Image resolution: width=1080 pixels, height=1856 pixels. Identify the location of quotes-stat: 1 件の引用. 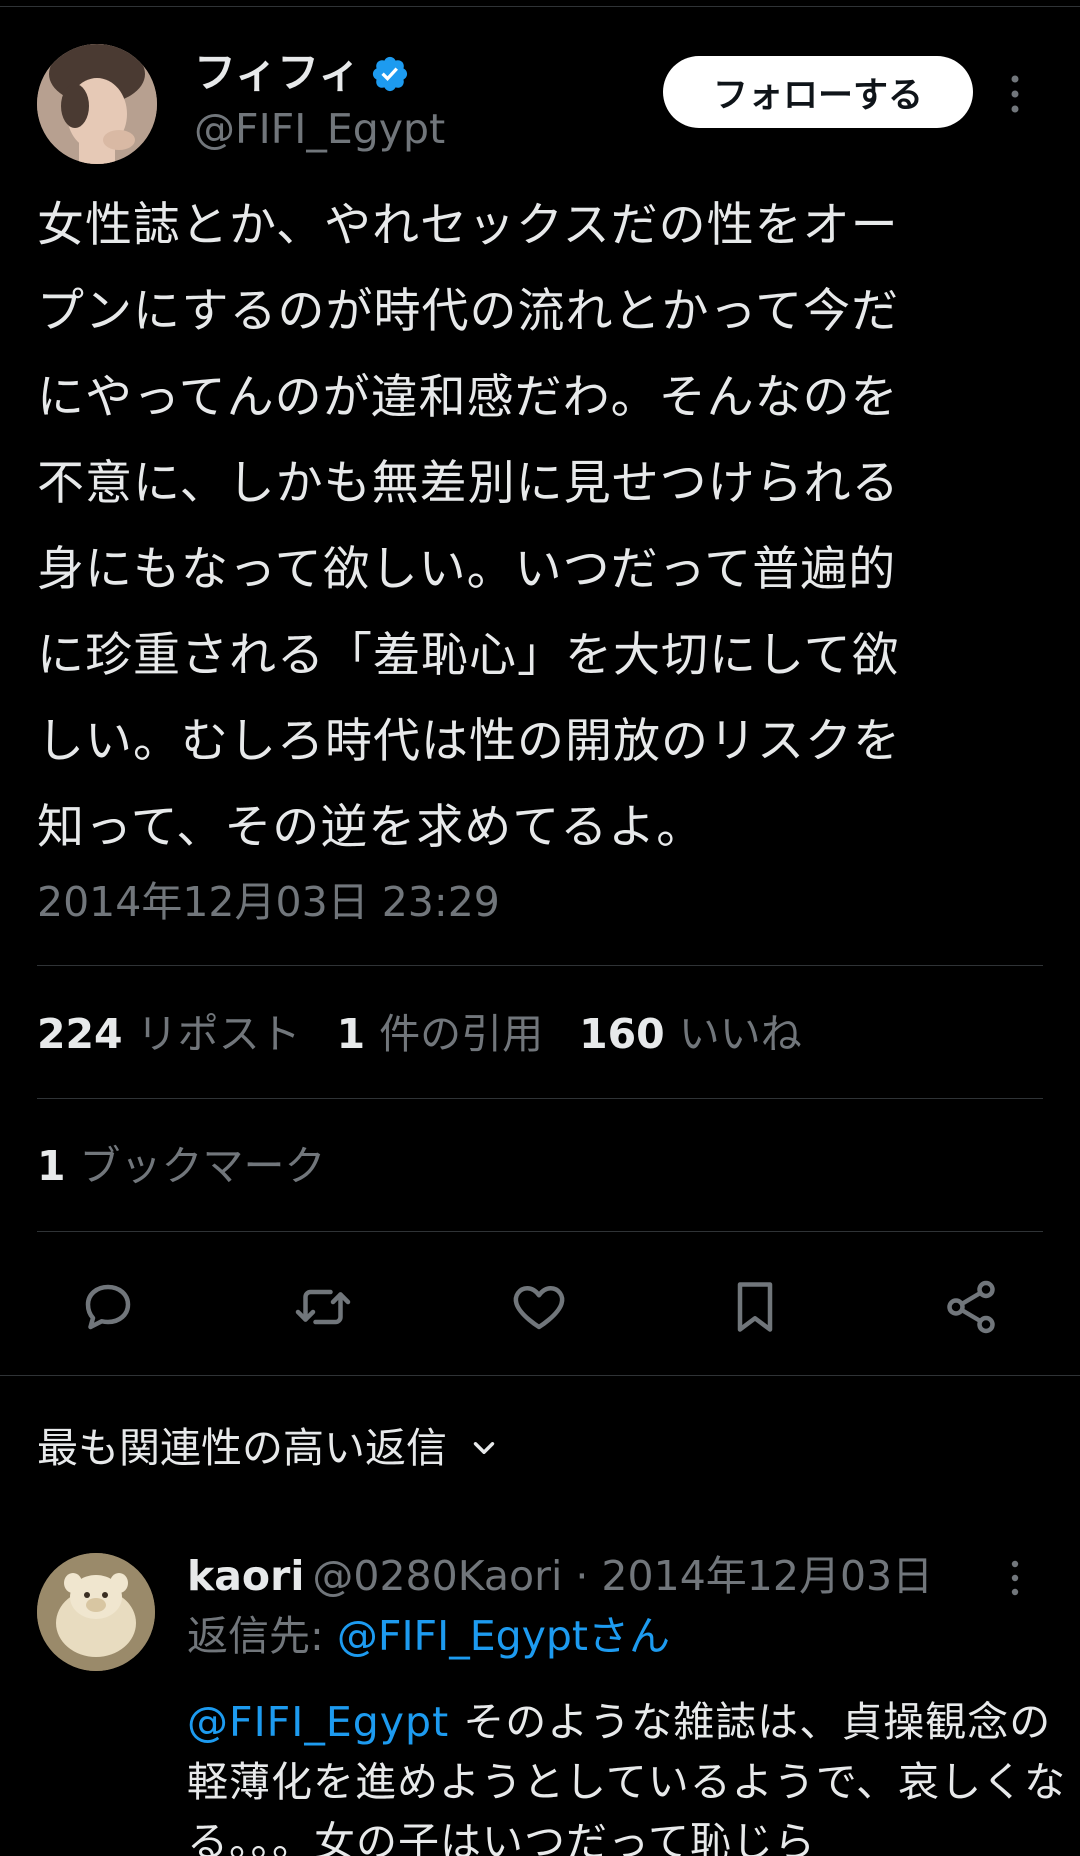
(440, 1034).